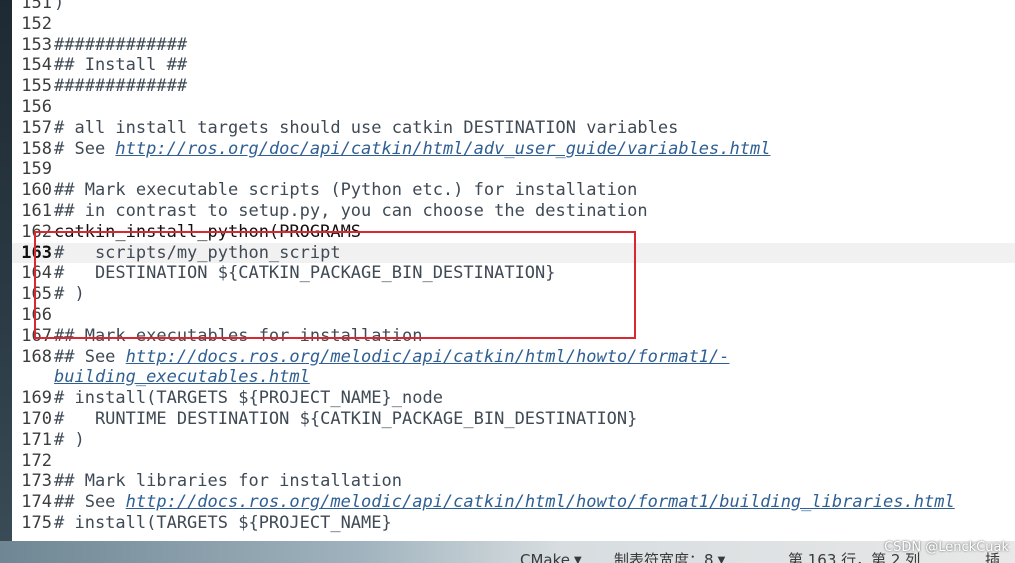 The height and width of the screenshot is (563, 1015). Describe the element at coordinates (513, 24) in the screenshot. I see `code-line: 152` at that location.